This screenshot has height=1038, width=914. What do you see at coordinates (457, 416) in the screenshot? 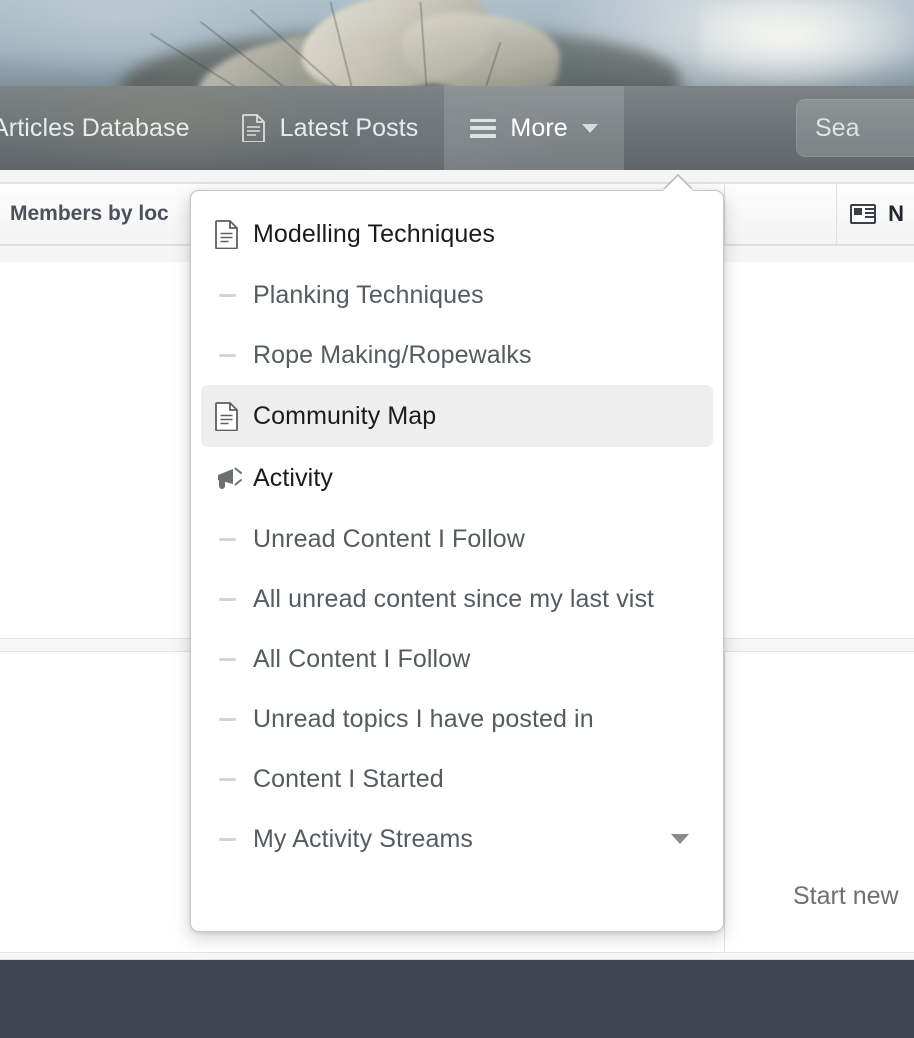
I see `menu-item-community-map: Community Map` at bounding box center [457, 416].